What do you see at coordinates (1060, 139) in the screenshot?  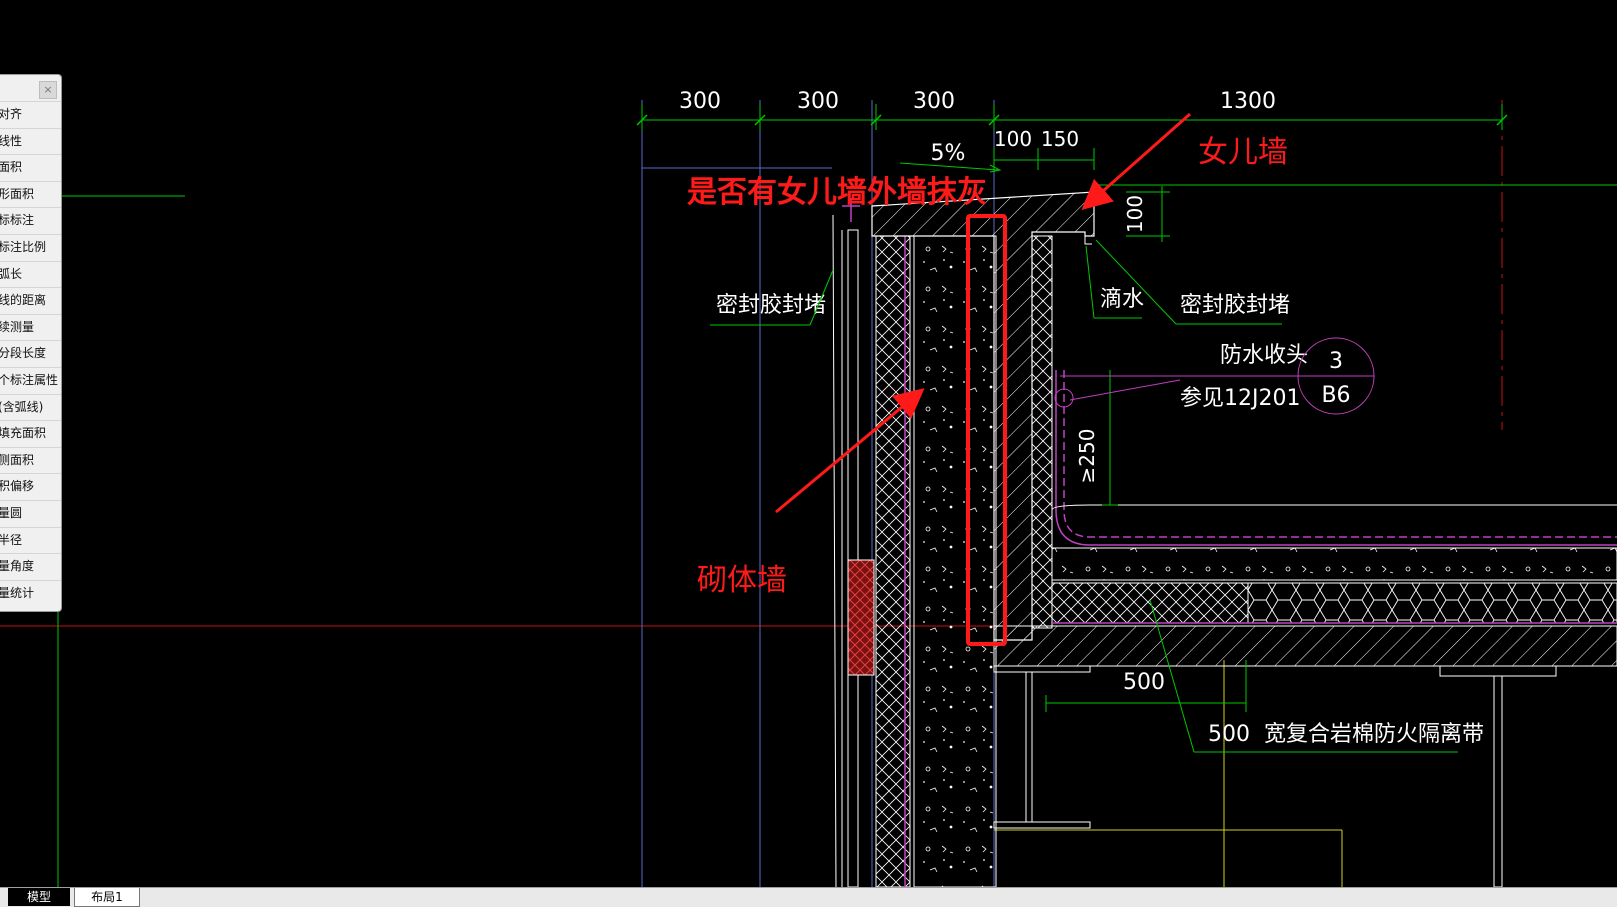 I see `dim-150: 150` at bounding box center [1060, 139].